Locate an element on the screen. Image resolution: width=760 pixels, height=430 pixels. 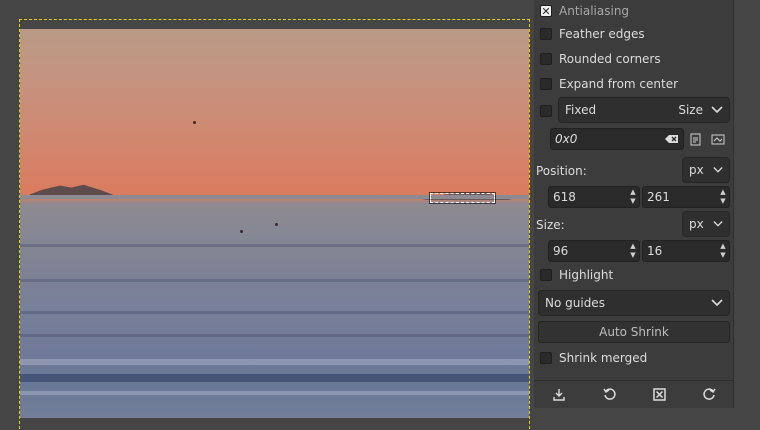
portrait-icon is located at coordinates (695, 139).